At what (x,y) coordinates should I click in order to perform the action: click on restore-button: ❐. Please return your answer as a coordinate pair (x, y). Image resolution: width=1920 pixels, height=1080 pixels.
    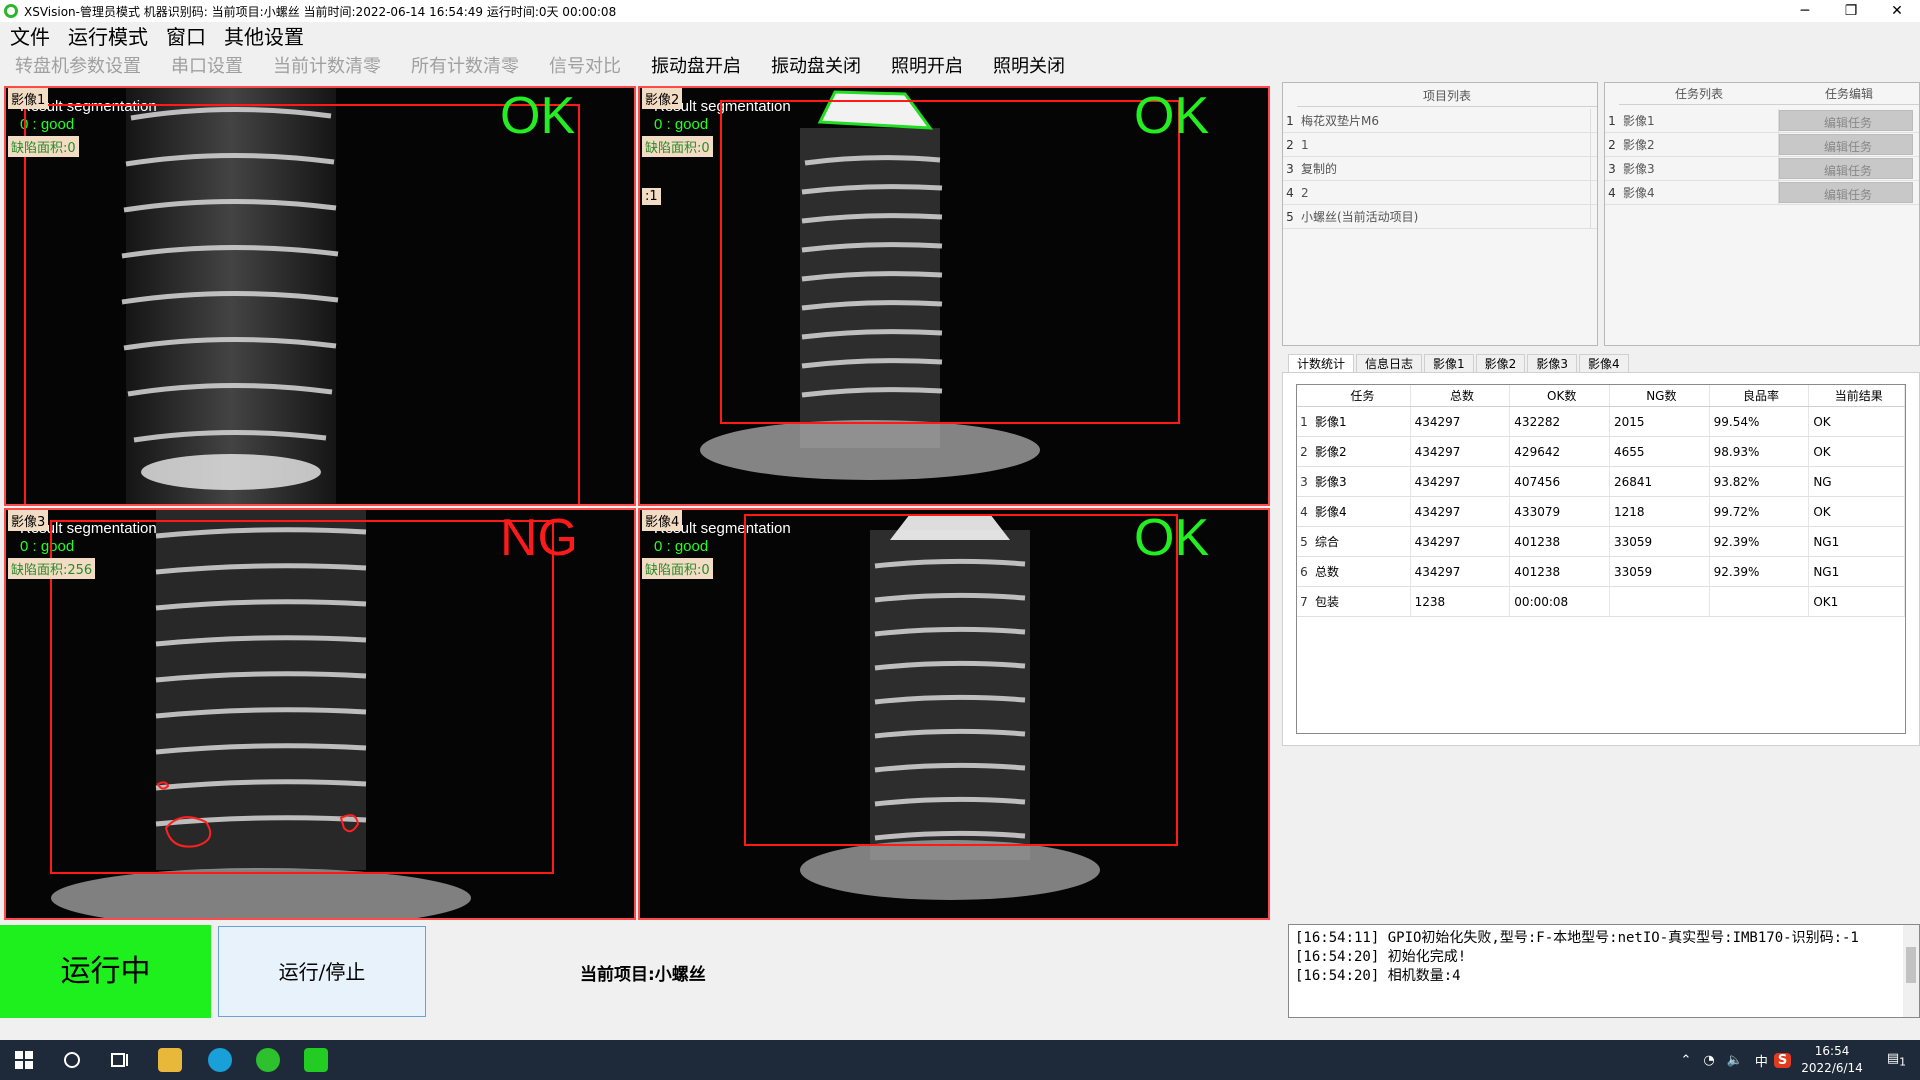
    Looking at the image, I should click on (1851, 11).